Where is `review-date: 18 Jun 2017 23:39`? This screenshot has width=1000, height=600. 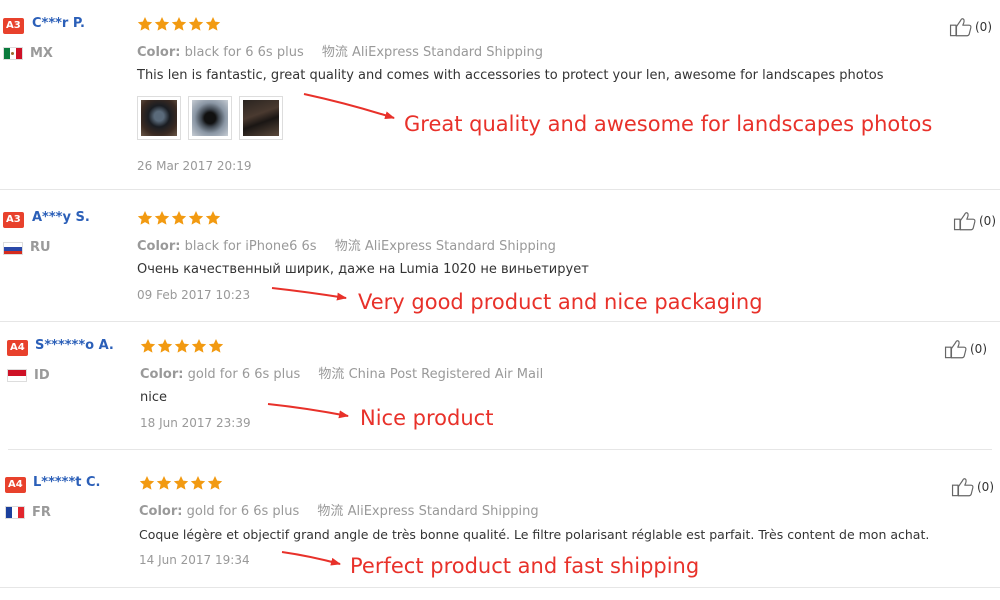 review-date: 18 Jun 2017 23:39 is located at coordinates (195, 423).